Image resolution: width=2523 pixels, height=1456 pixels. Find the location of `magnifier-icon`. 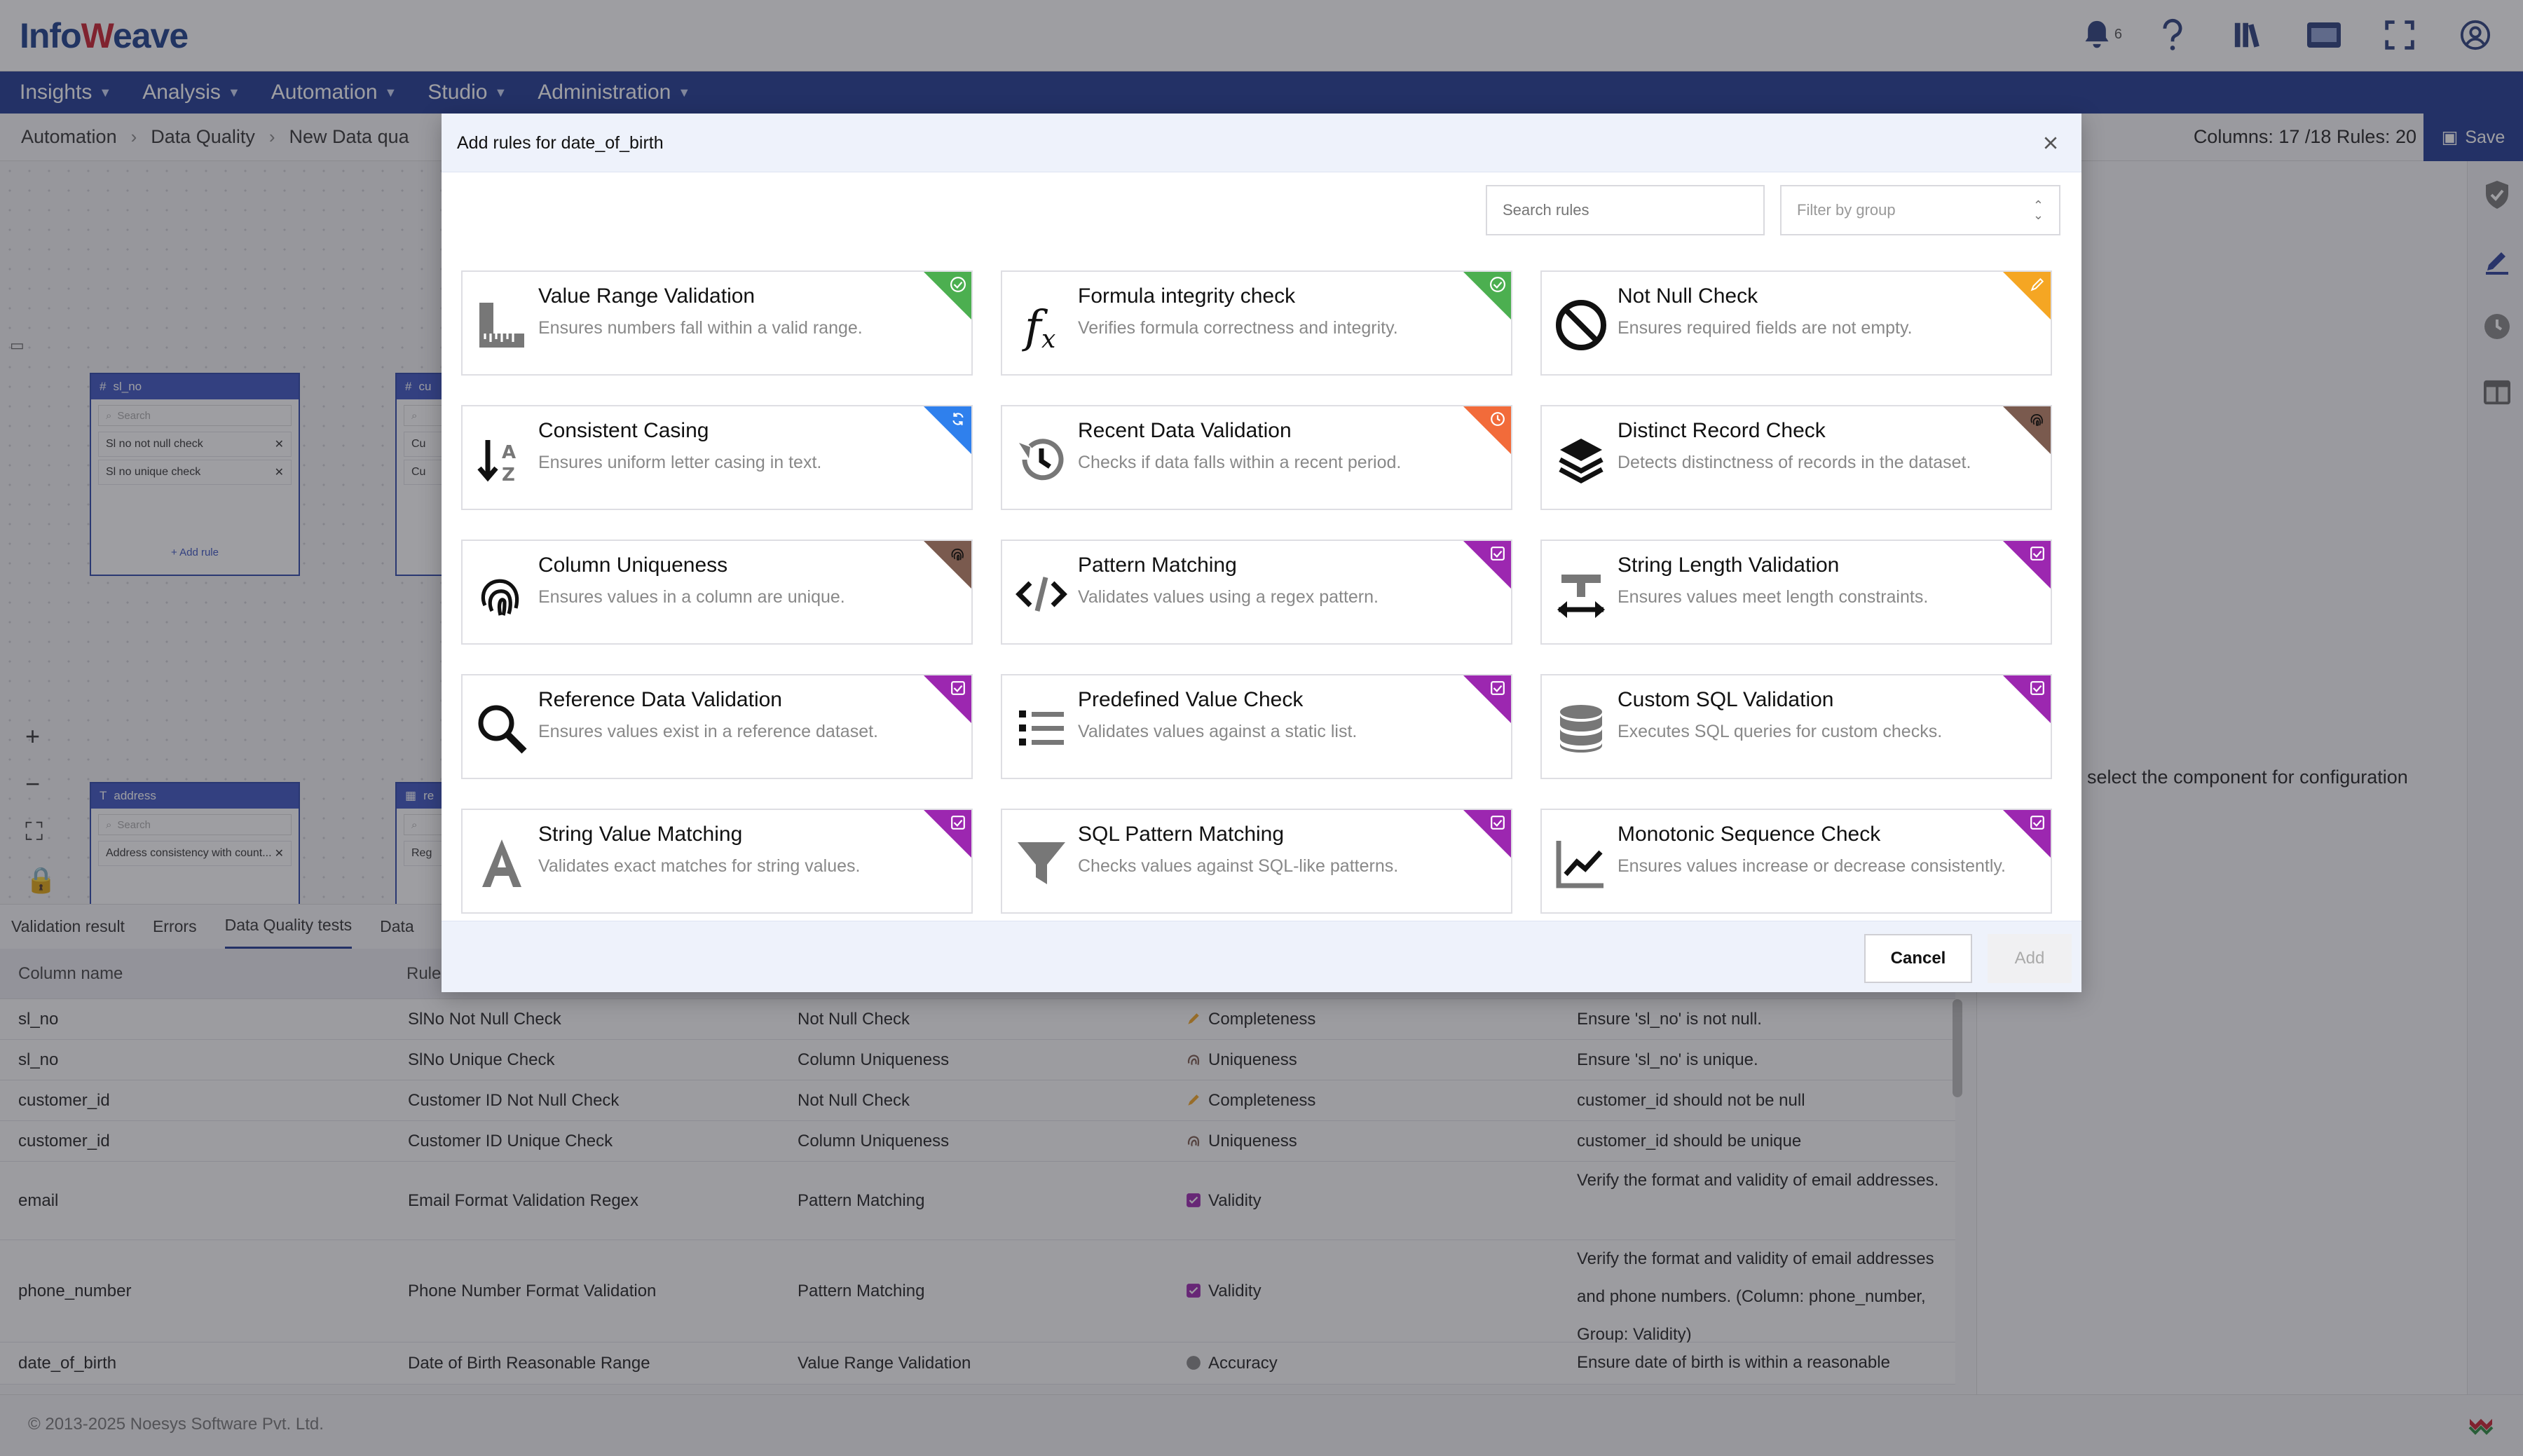

magnifier-icon is located at coordinates (501, 728).